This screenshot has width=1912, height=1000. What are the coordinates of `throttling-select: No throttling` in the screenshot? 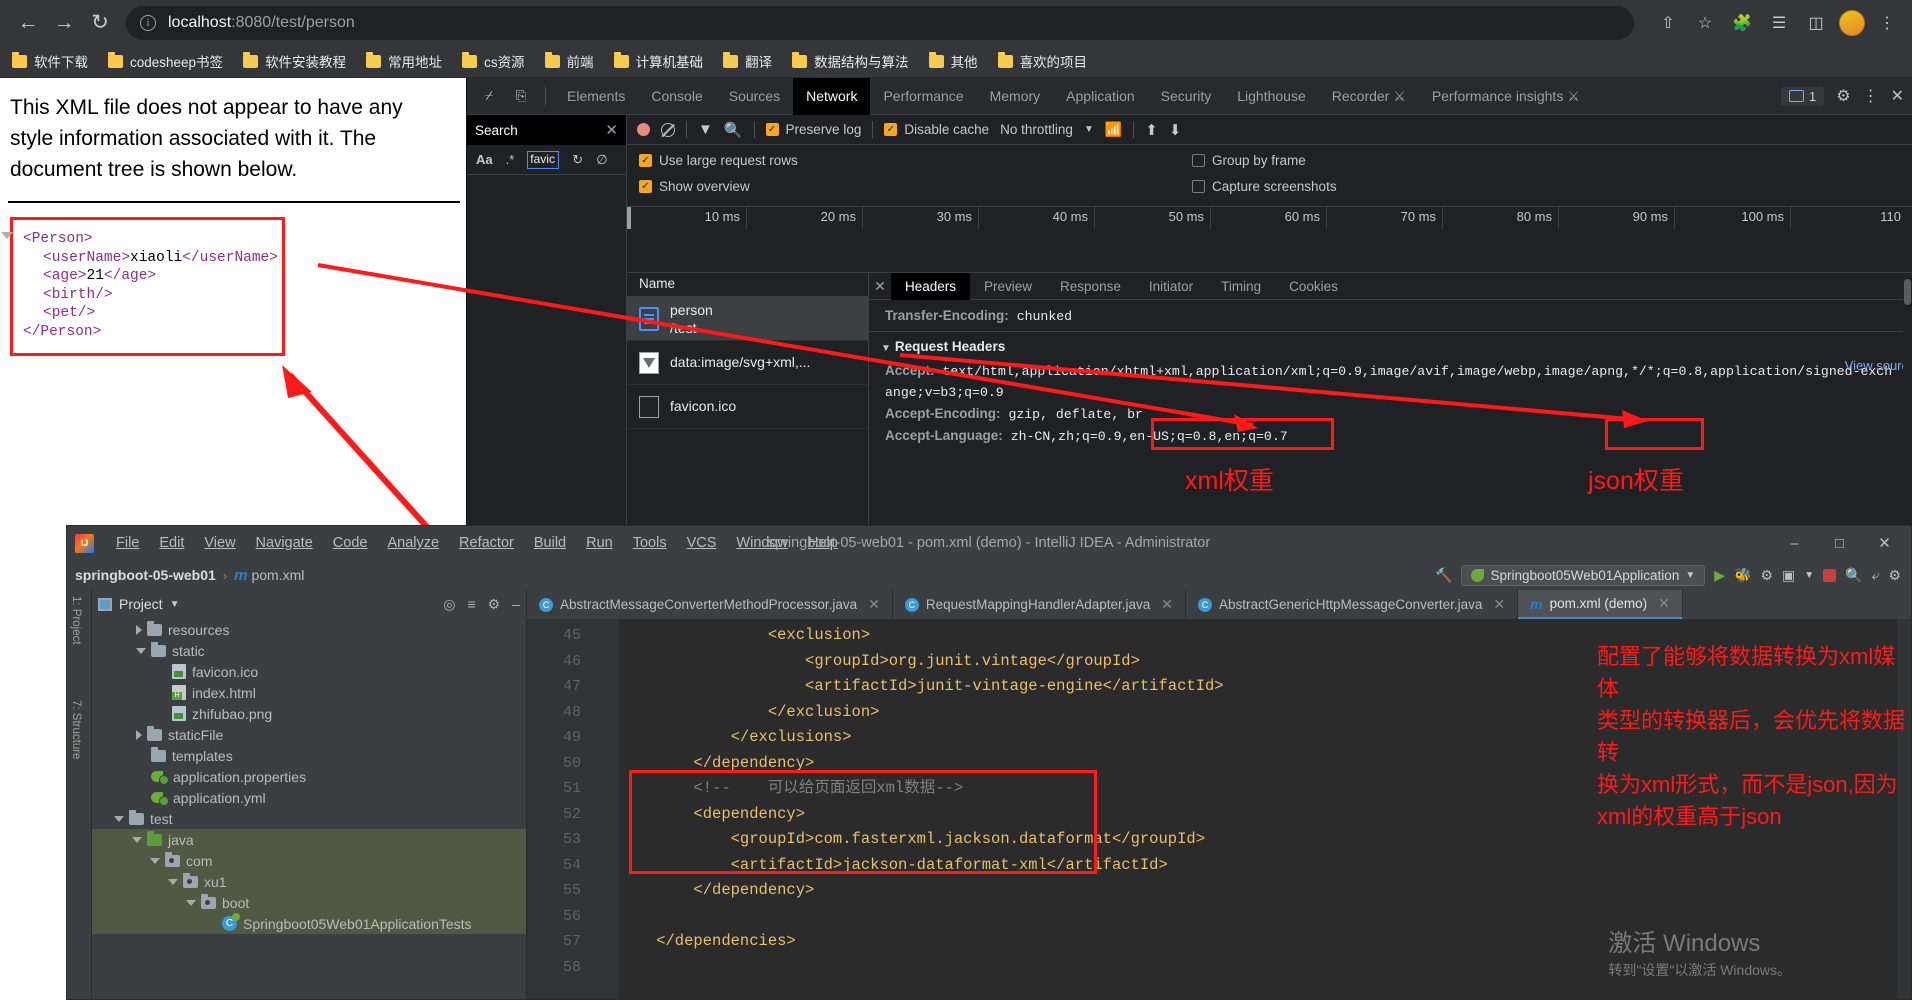 It's located at (1036, 129).